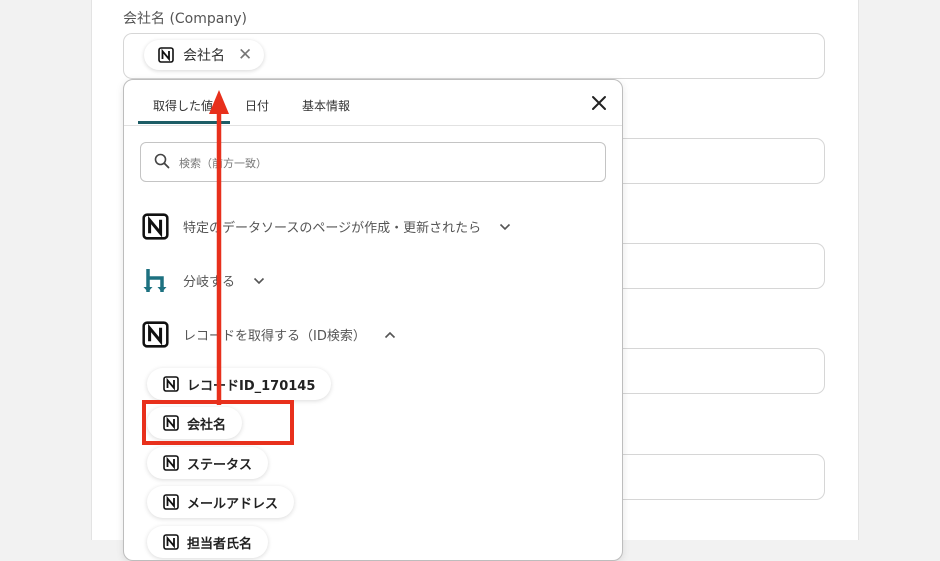 The image size is (940, 561). What do you see at coordinates (220, 465) in the screenshot?
I see `item-label: ステータス` at bounding box center [220, 465].